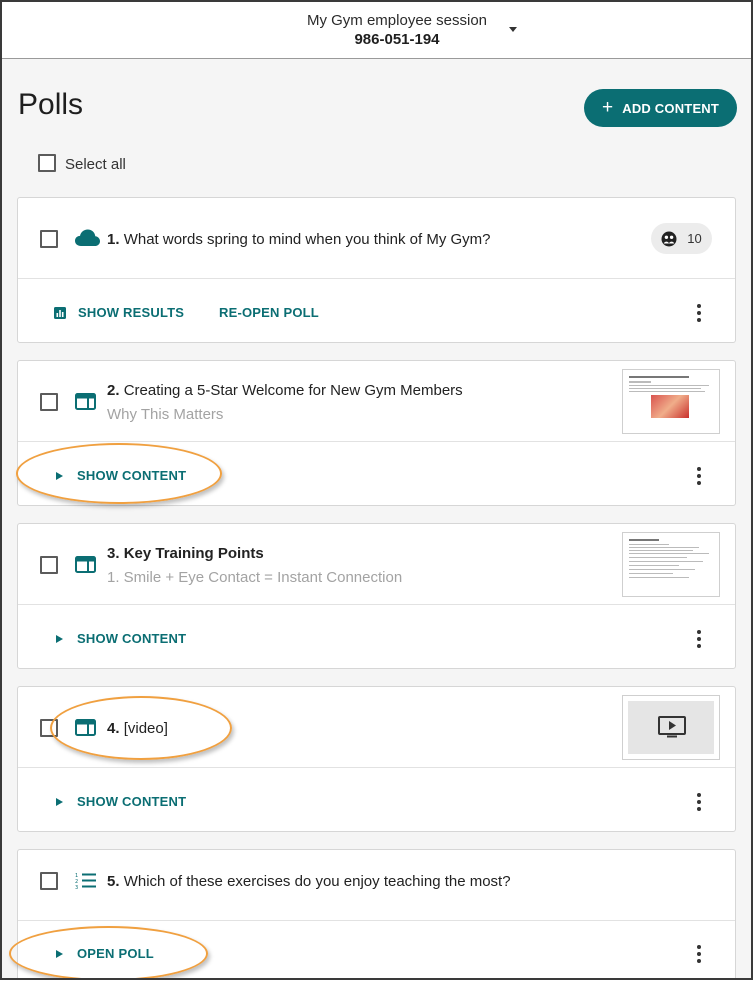  Describe the element at coordinates (95, 164) in the screenshot. I see `select-all-label: Select all` at that location.